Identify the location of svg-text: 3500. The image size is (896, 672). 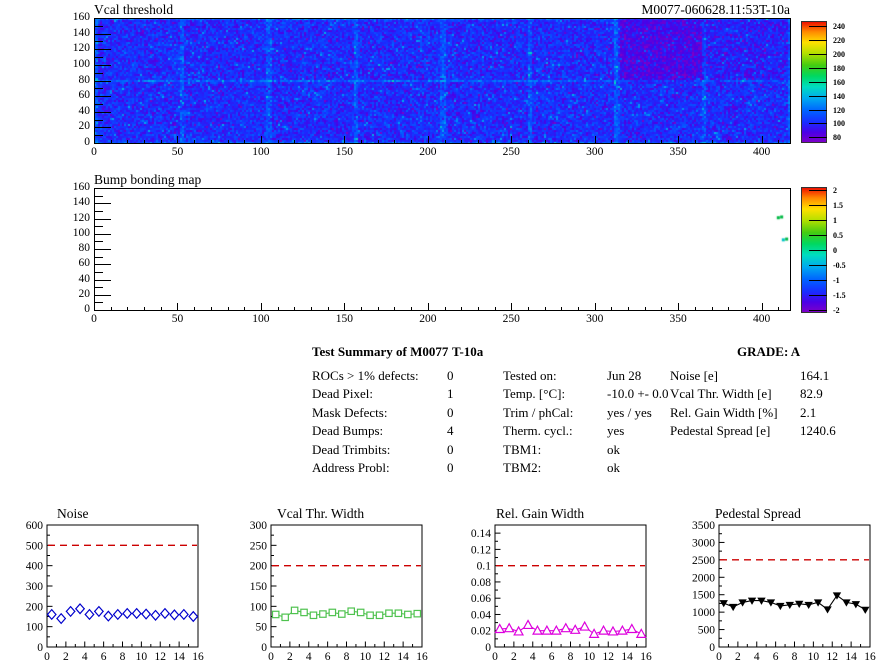
(703, 526).